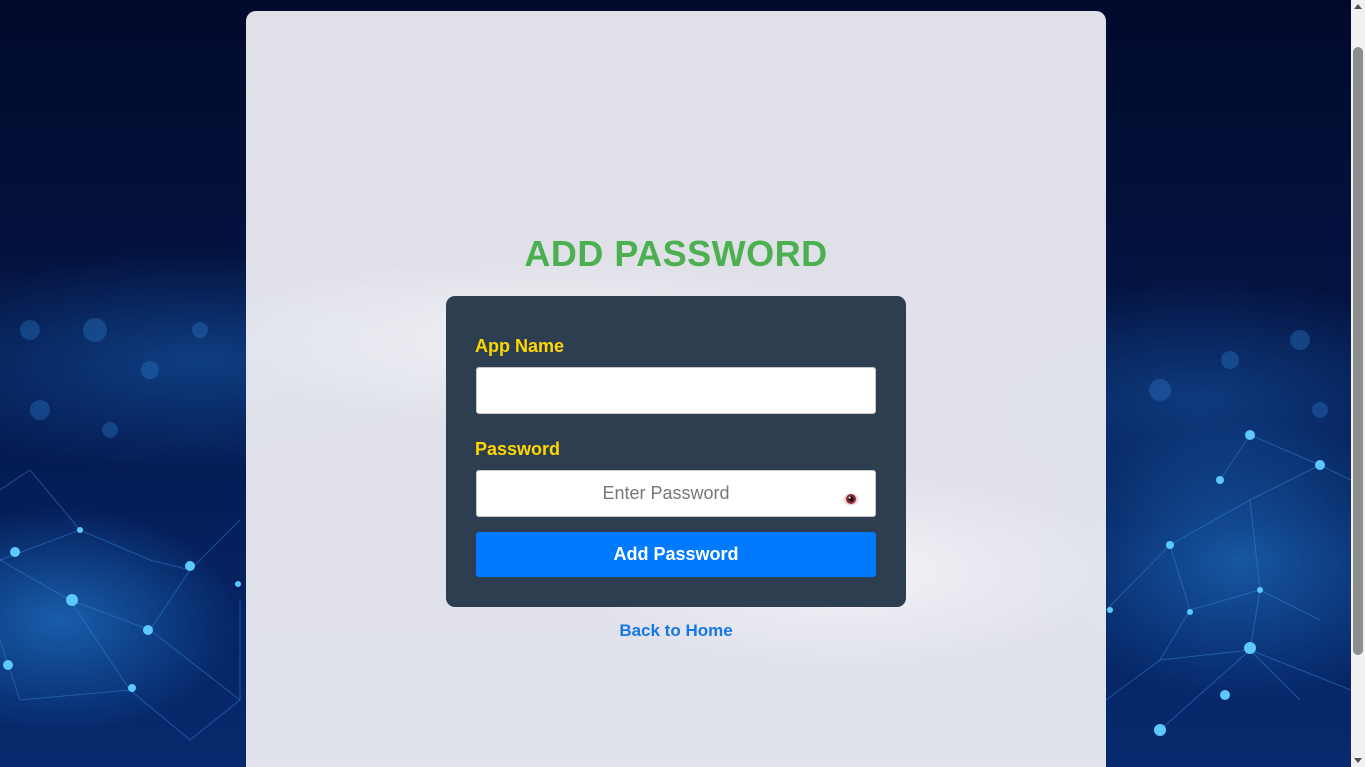 The image size is (1365, 767). I want to click on add-password-button: Add Password, so click(676, 554).